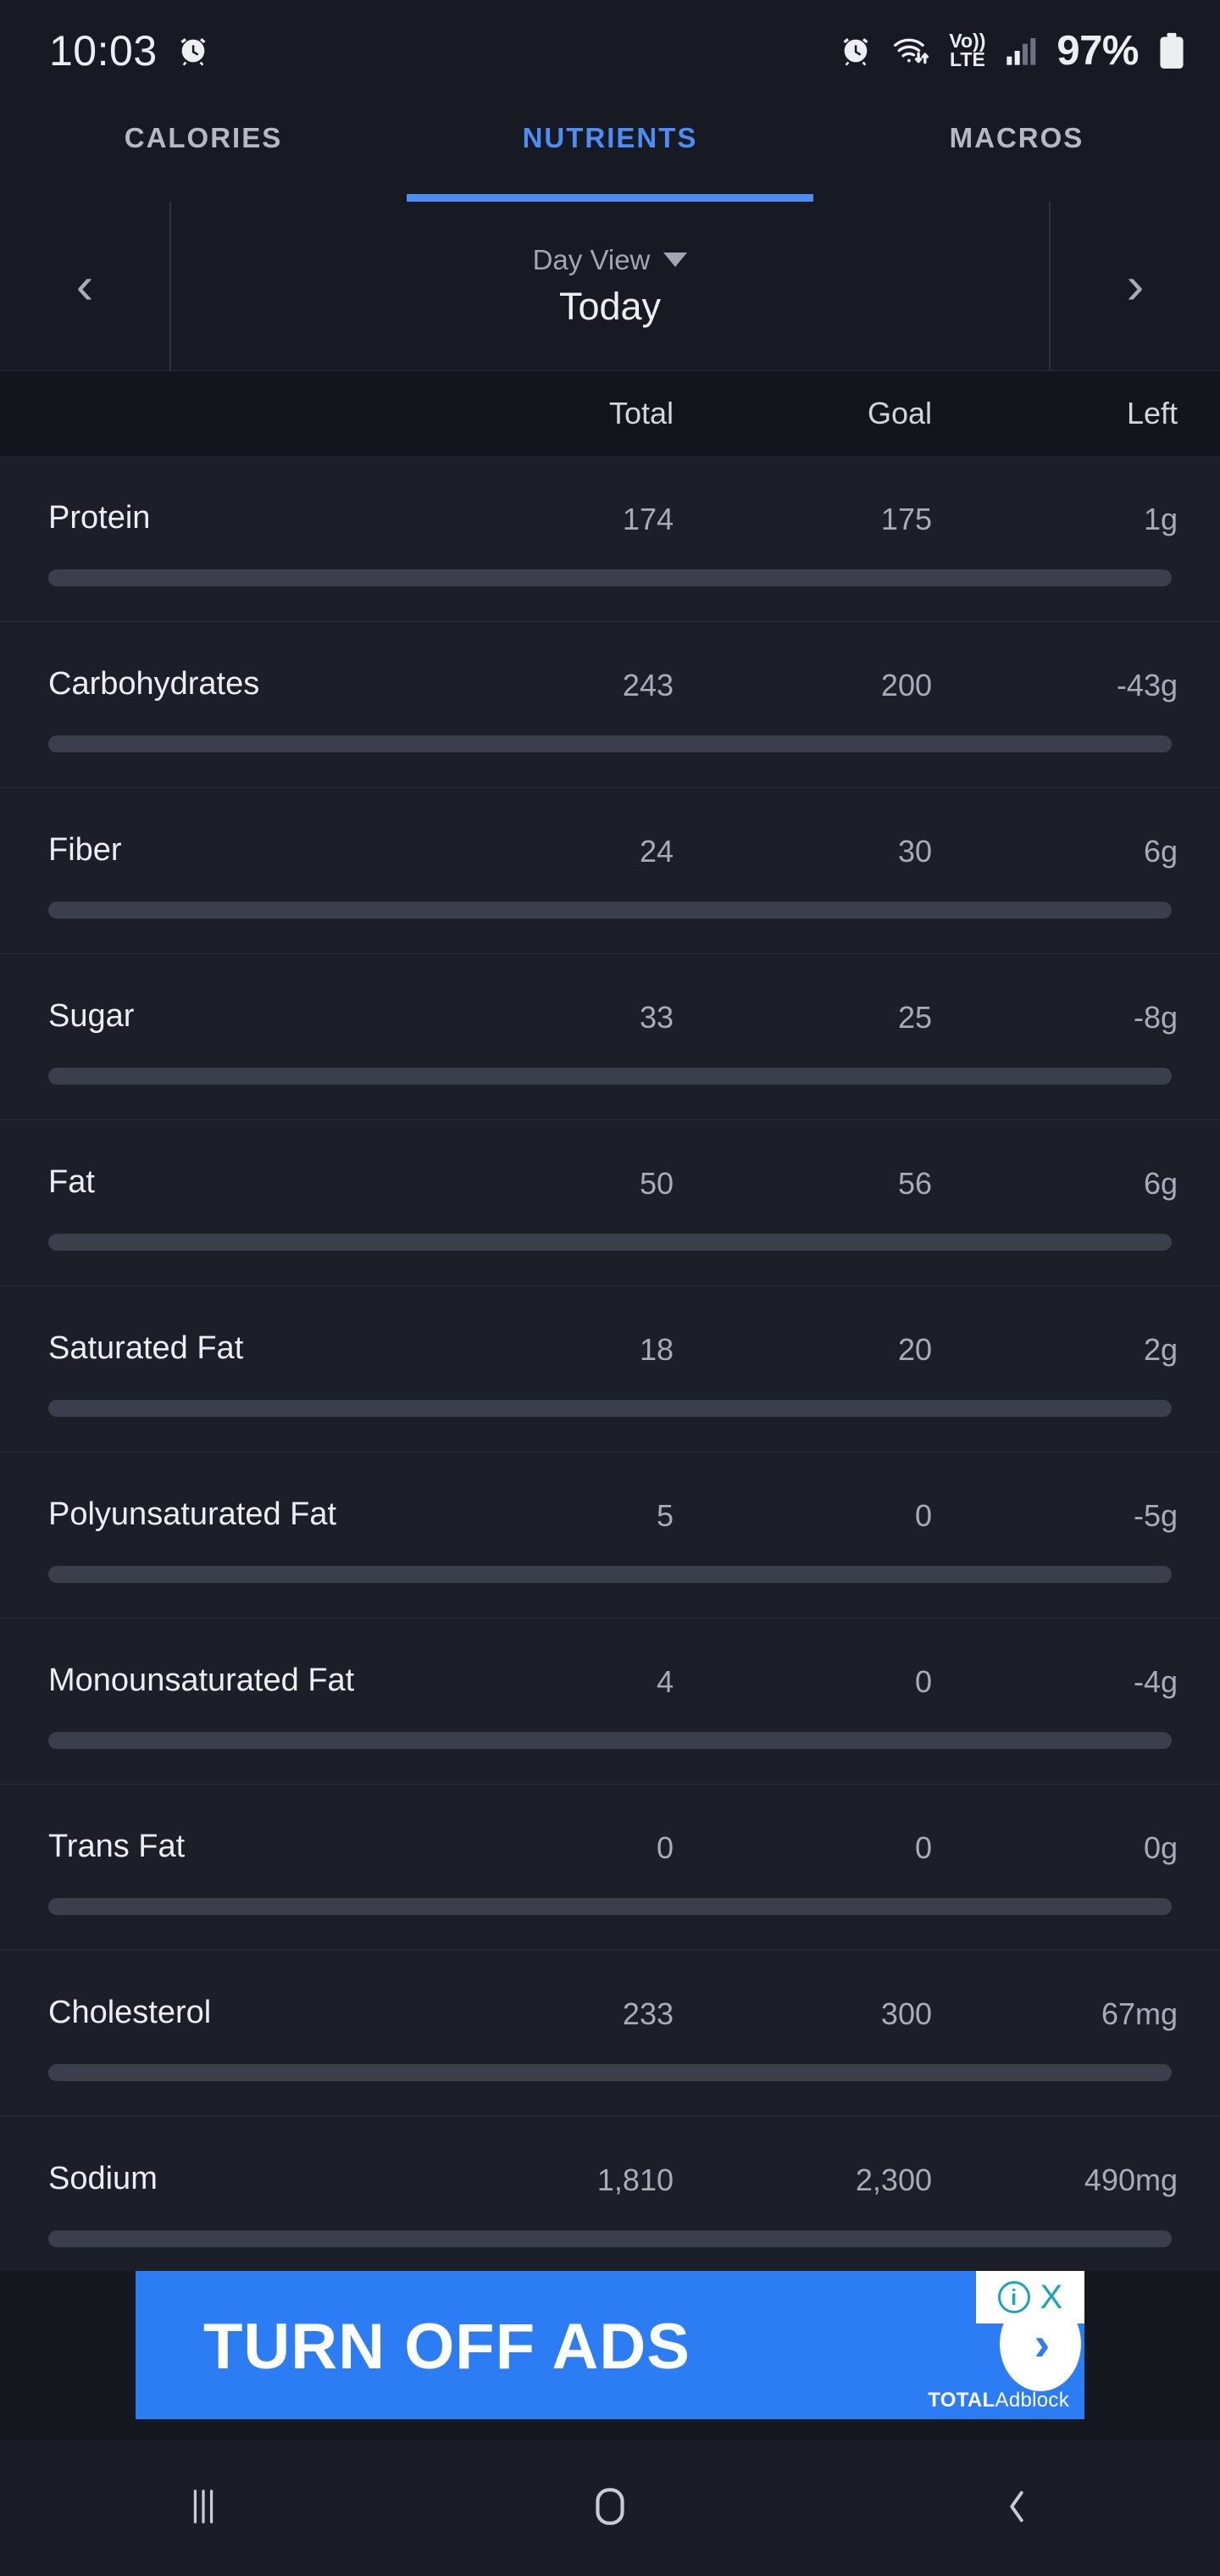  I want to click on nutrient-goal: 2,300, so click(893, 2179).